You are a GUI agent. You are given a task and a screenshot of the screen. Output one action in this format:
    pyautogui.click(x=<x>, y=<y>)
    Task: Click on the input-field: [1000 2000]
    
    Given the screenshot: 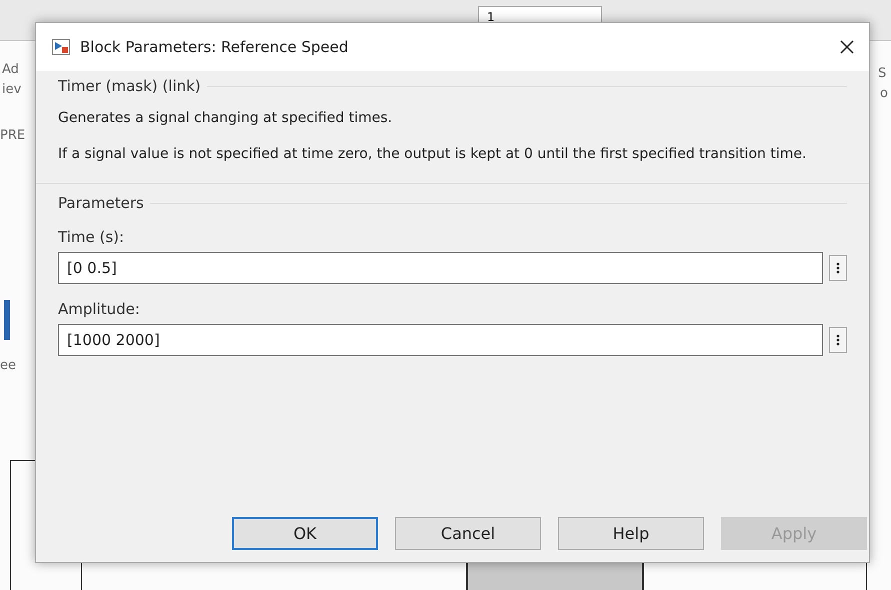 What is the action you would take?
    pyautogui.click(x=440, y=340)
    